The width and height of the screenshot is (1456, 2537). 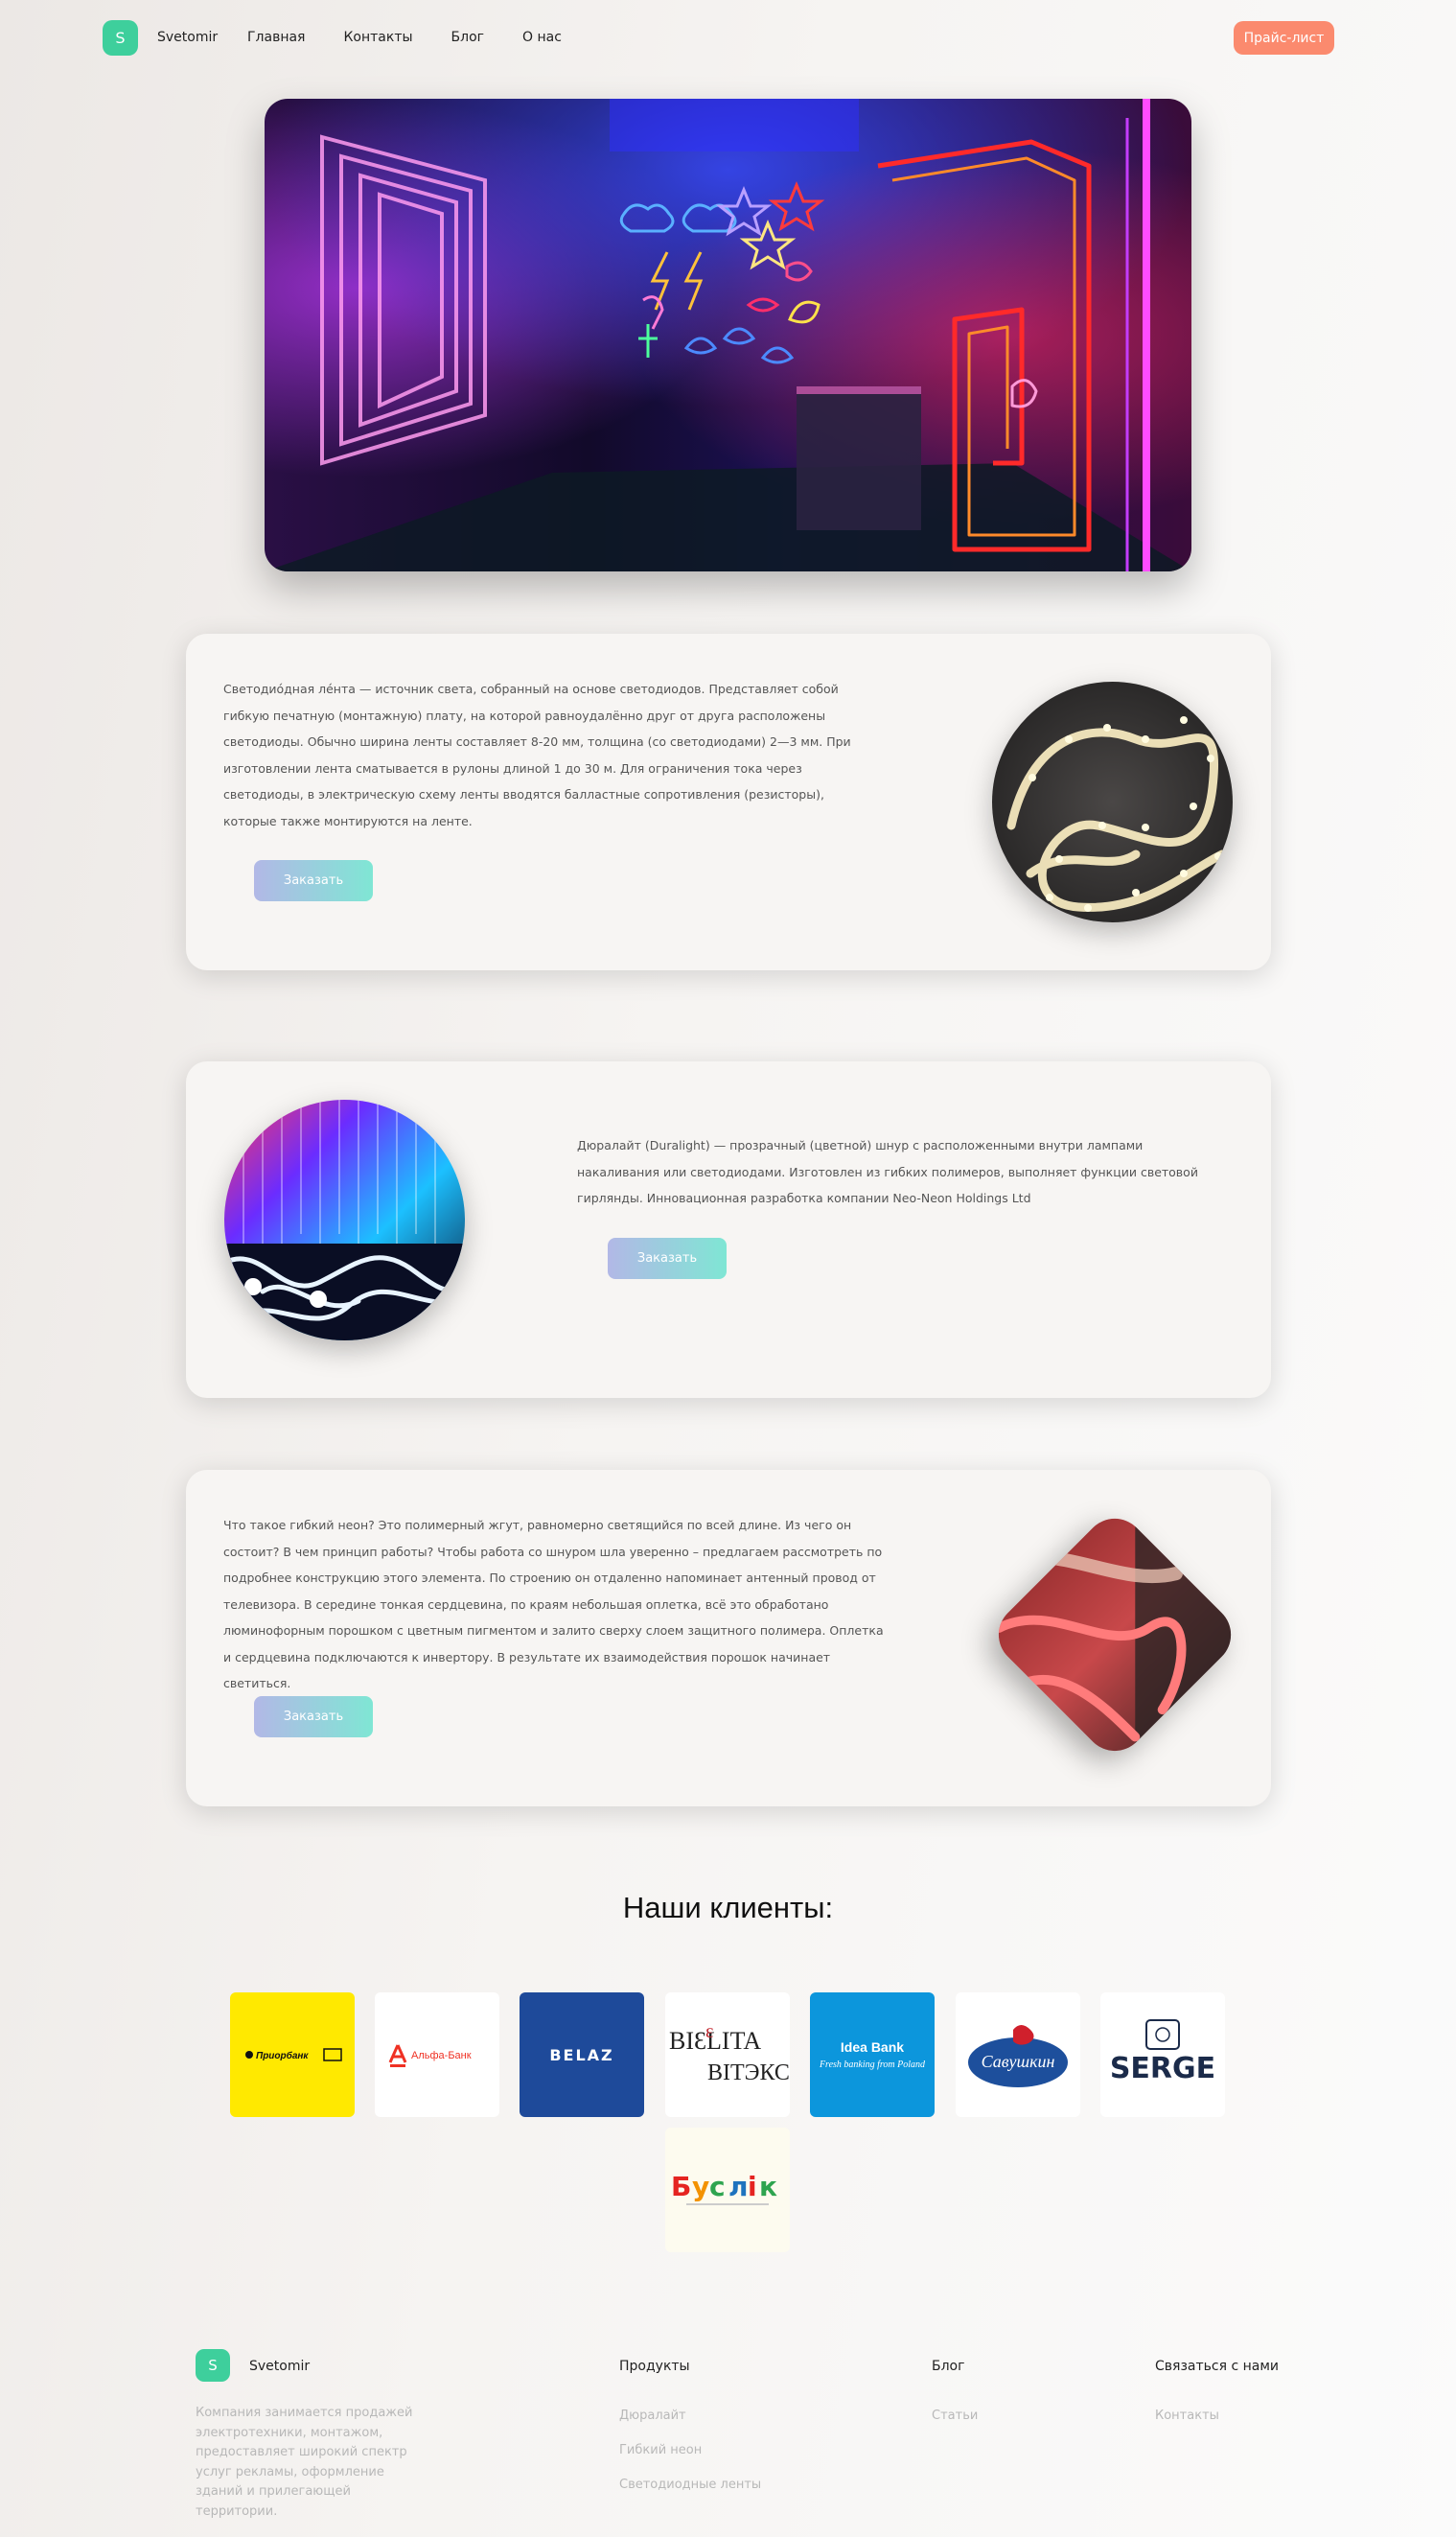 What do you see at coordinates (467, 37) in the screenshot?
I see `nav-item-blog: Блог` at bounding box center [467, 37].